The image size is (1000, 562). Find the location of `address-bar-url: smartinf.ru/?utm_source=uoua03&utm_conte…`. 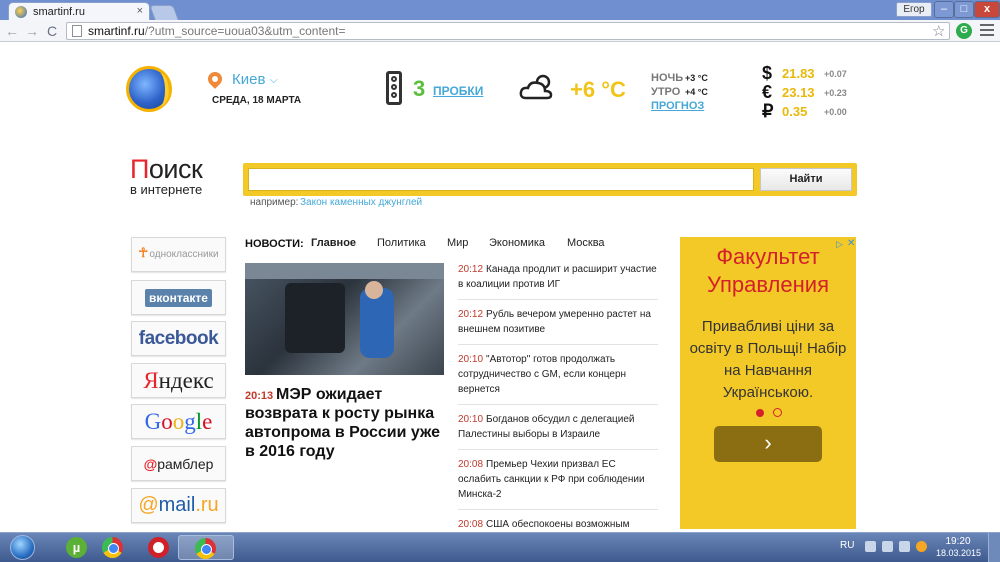

address-bar-url: smartinf.ru/?utm_source=uoua03&utm_conte… is located at coordinates (217, 31).